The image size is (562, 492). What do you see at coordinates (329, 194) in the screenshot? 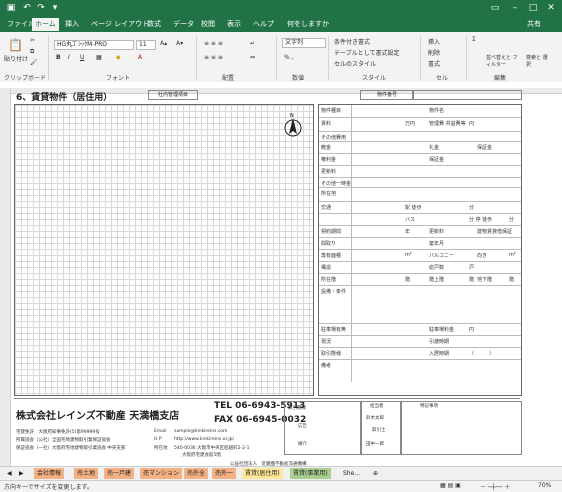
I see `row-label: 所在地` at bounding box center [329, 194].